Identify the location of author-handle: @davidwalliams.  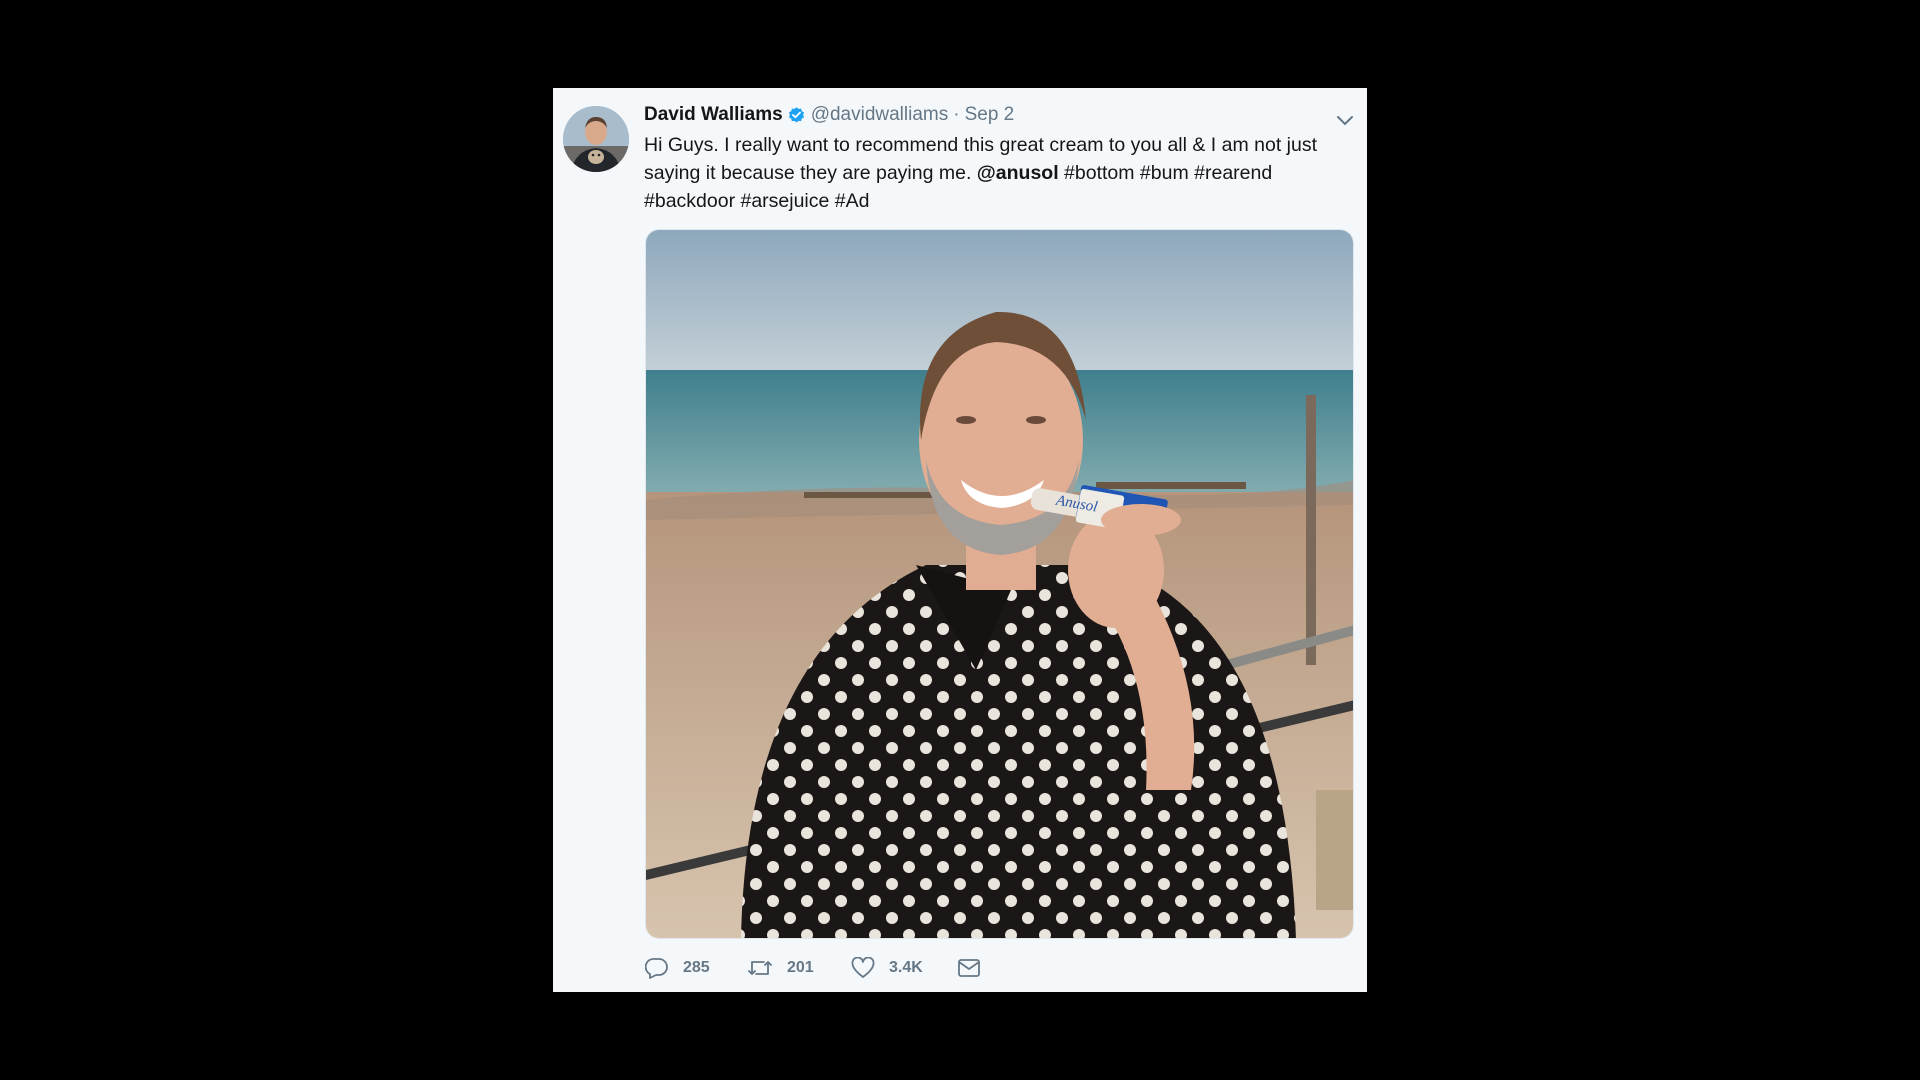
(880, 115).